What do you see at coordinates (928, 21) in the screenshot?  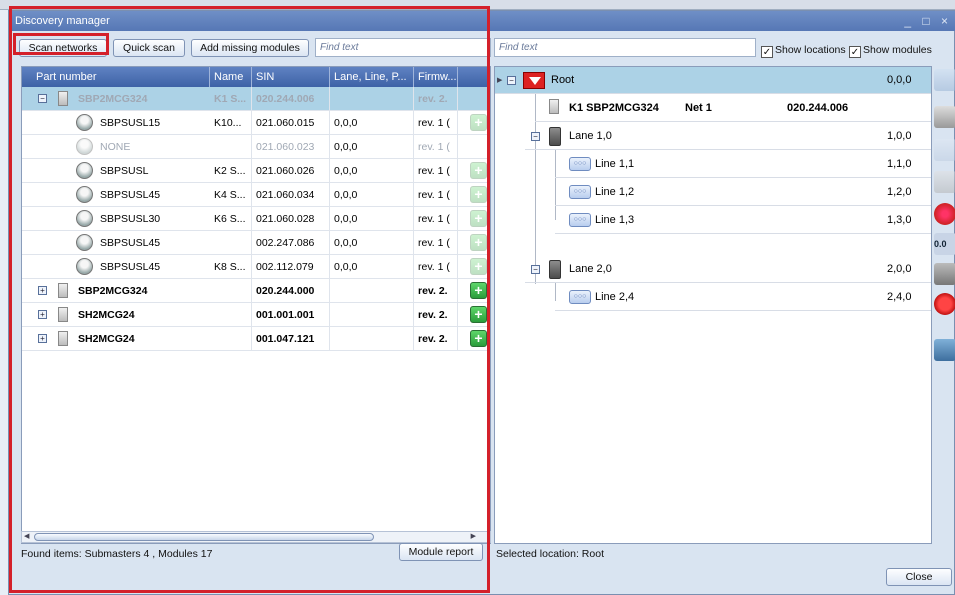 I see `window-controls: _ □ ×` at bounding box center [928, 21].